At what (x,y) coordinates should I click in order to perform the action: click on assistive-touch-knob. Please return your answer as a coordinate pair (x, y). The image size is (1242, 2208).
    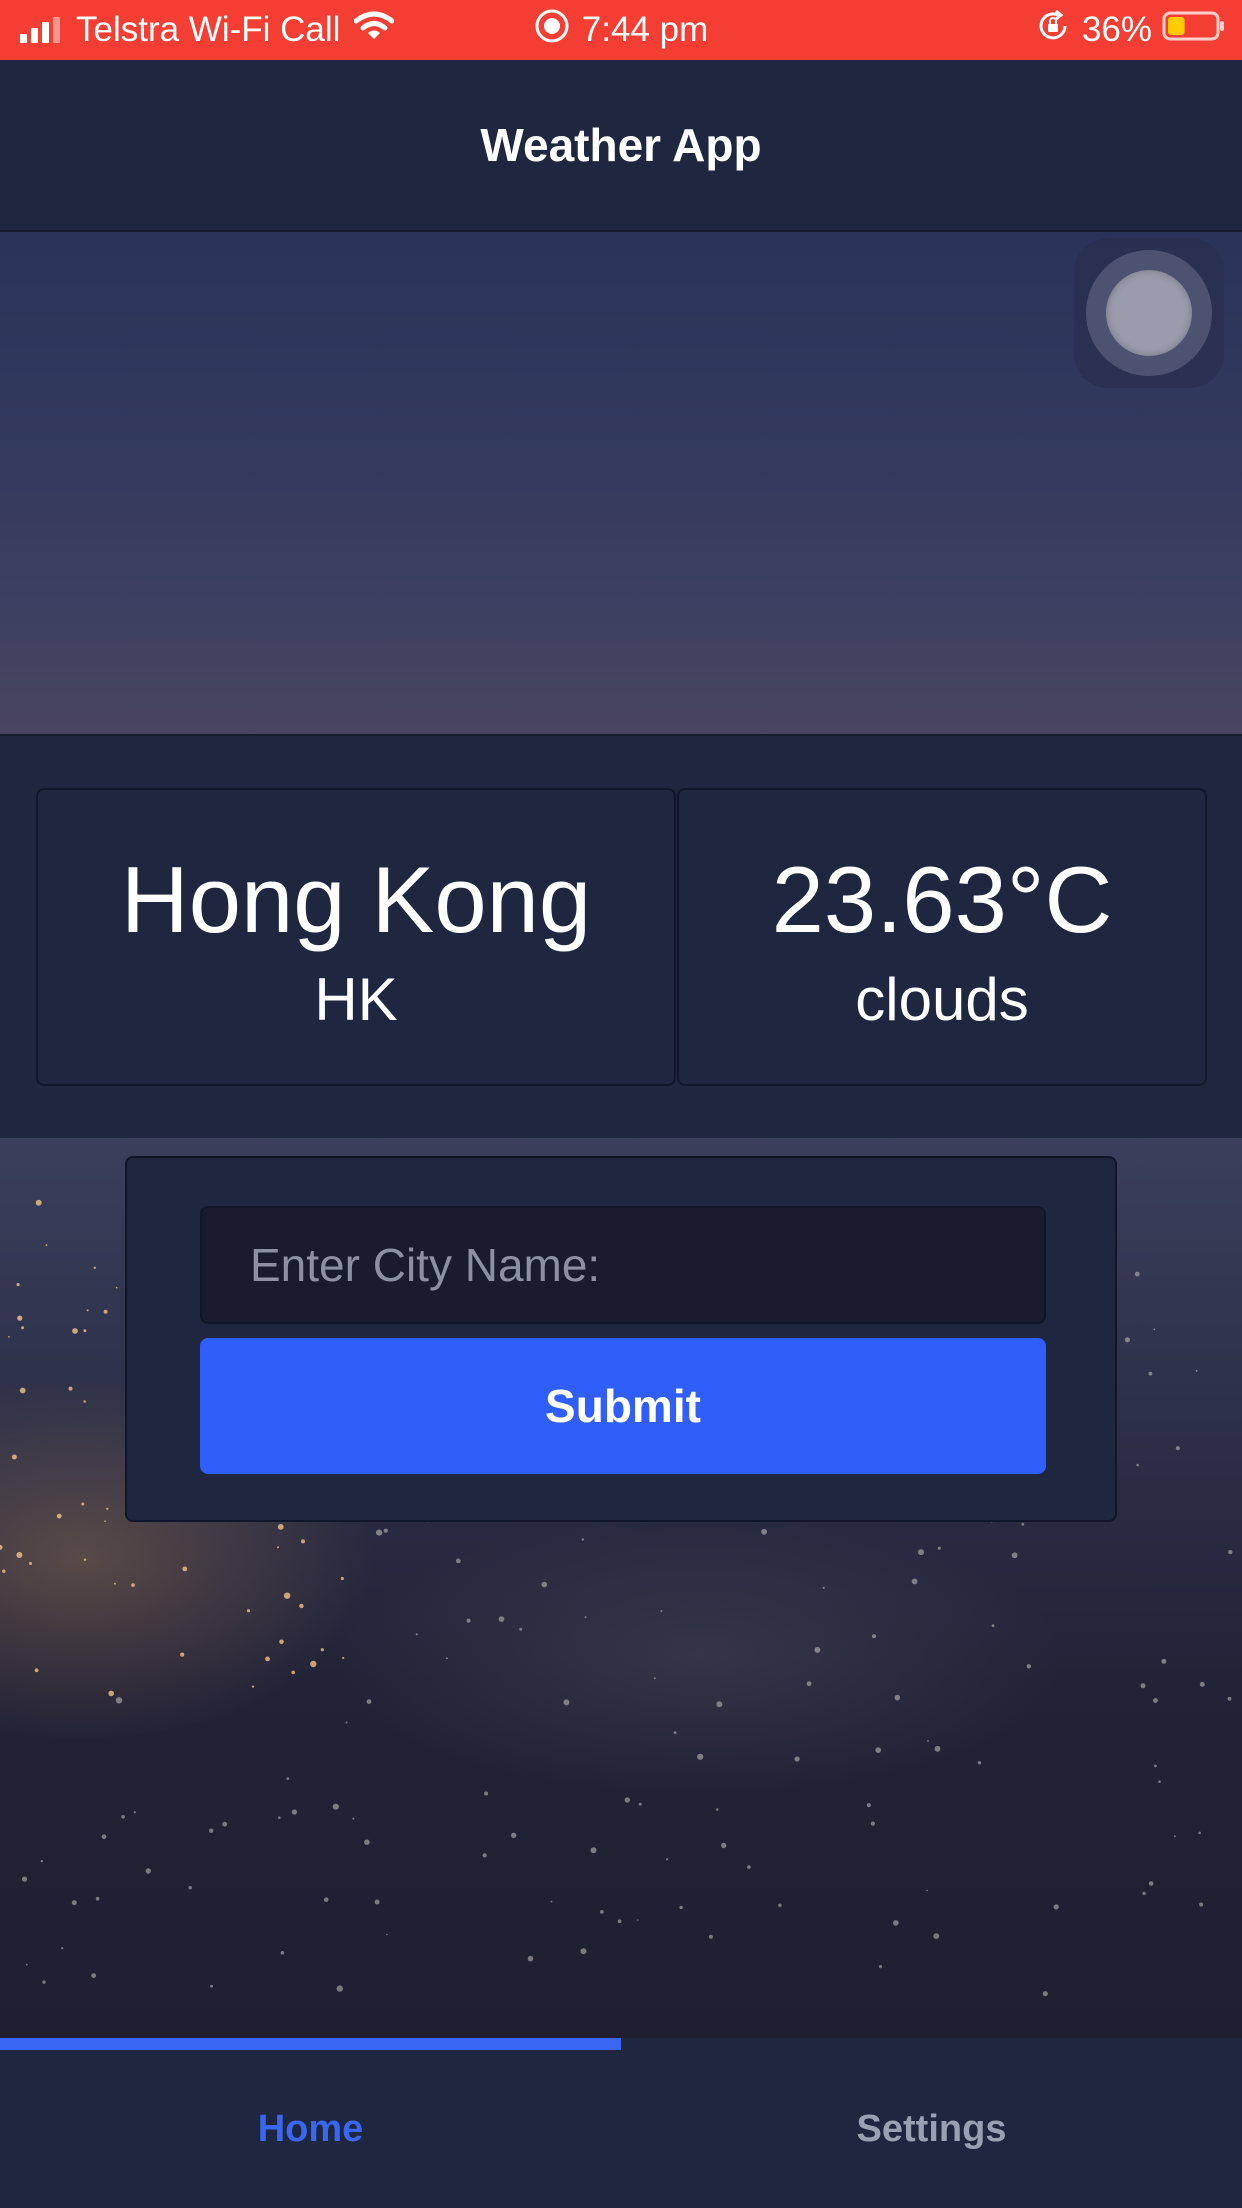
    Looking at the image, I should click on (1149, 313).